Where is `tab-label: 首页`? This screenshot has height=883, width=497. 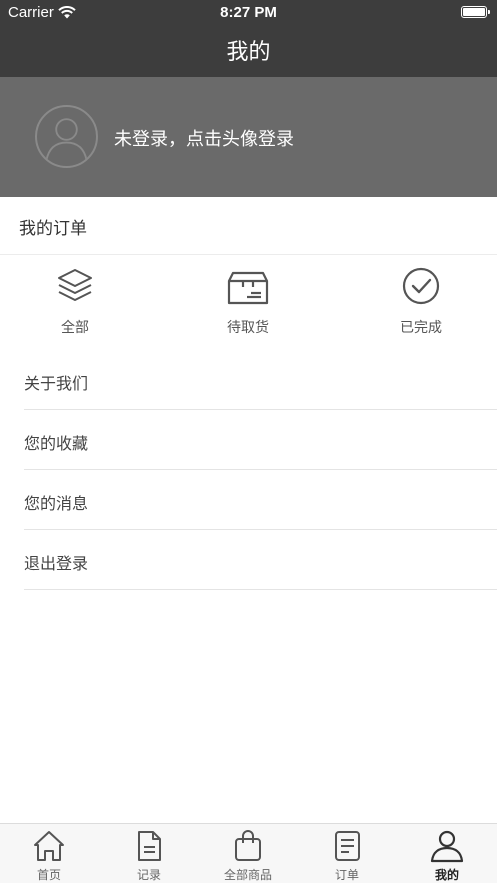 tab-label: 首页 is located at coordinates (48, 875).